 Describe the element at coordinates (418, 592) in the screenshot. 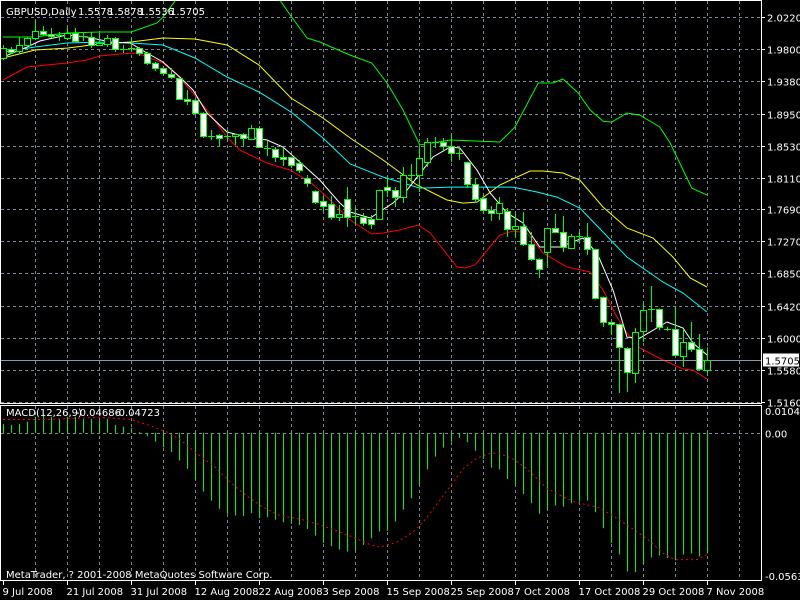

I see `date-axis-label: 15 Sep 2008` at that location.